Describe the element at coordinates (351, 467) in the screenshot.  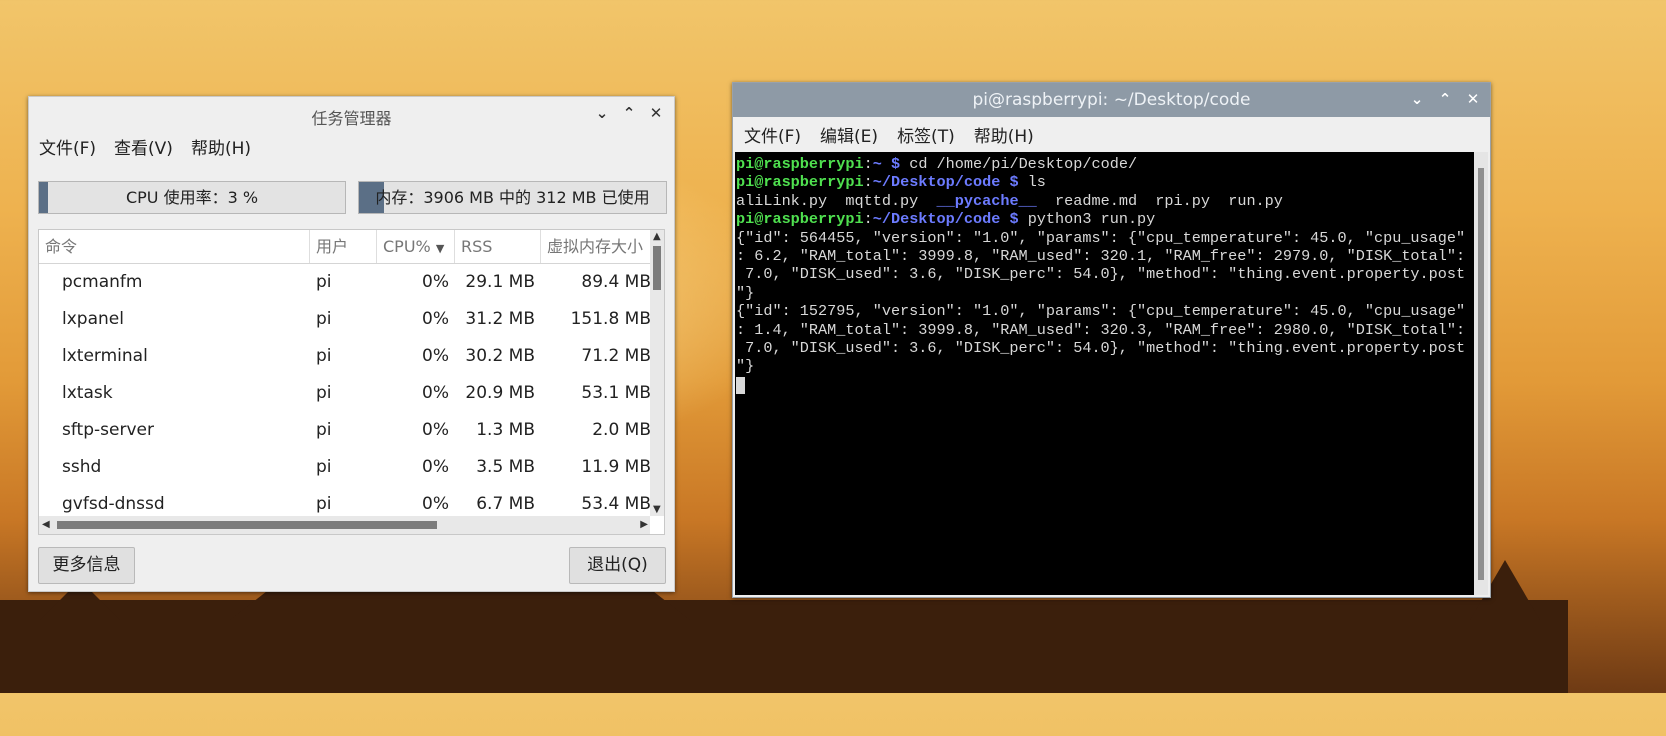
I see `table-row: sshd pi 0% 3.5 MB 11.9 MB` at that location.